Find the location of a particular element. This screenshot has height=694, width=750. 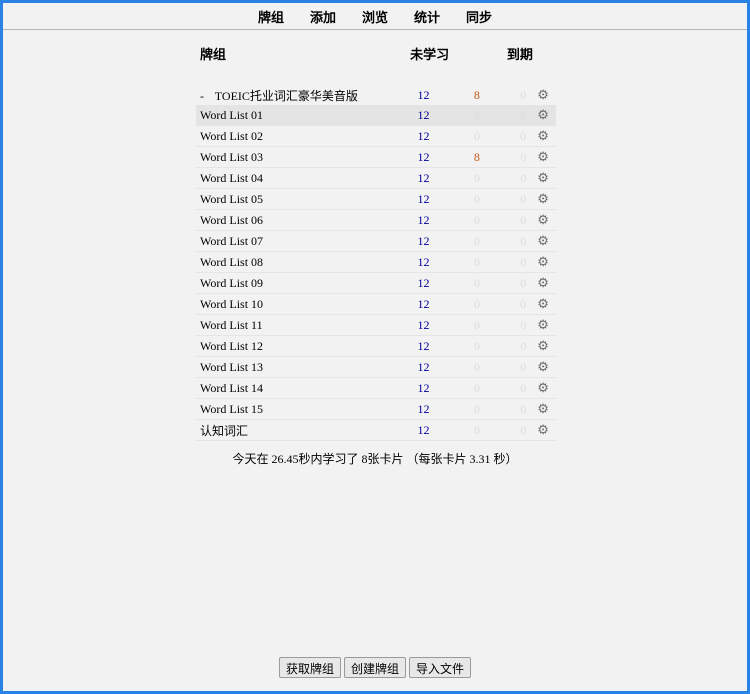

deck-row: Word List 03 12 8 0 ⚙ is located at coordinates (376, 157).